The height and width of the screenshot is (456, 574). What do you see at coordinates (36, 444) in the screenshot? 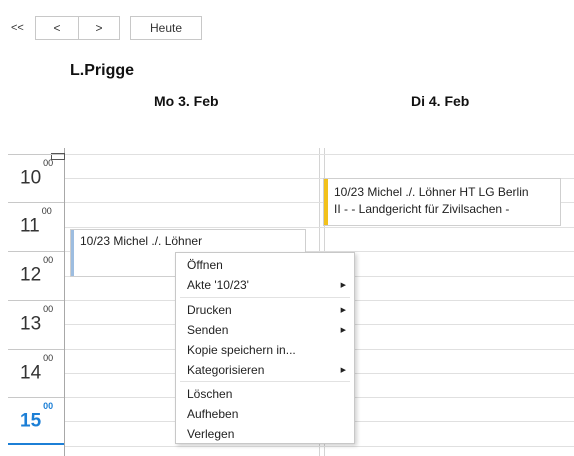
I see `current-hour-marker` at bounding box center [36, 444].